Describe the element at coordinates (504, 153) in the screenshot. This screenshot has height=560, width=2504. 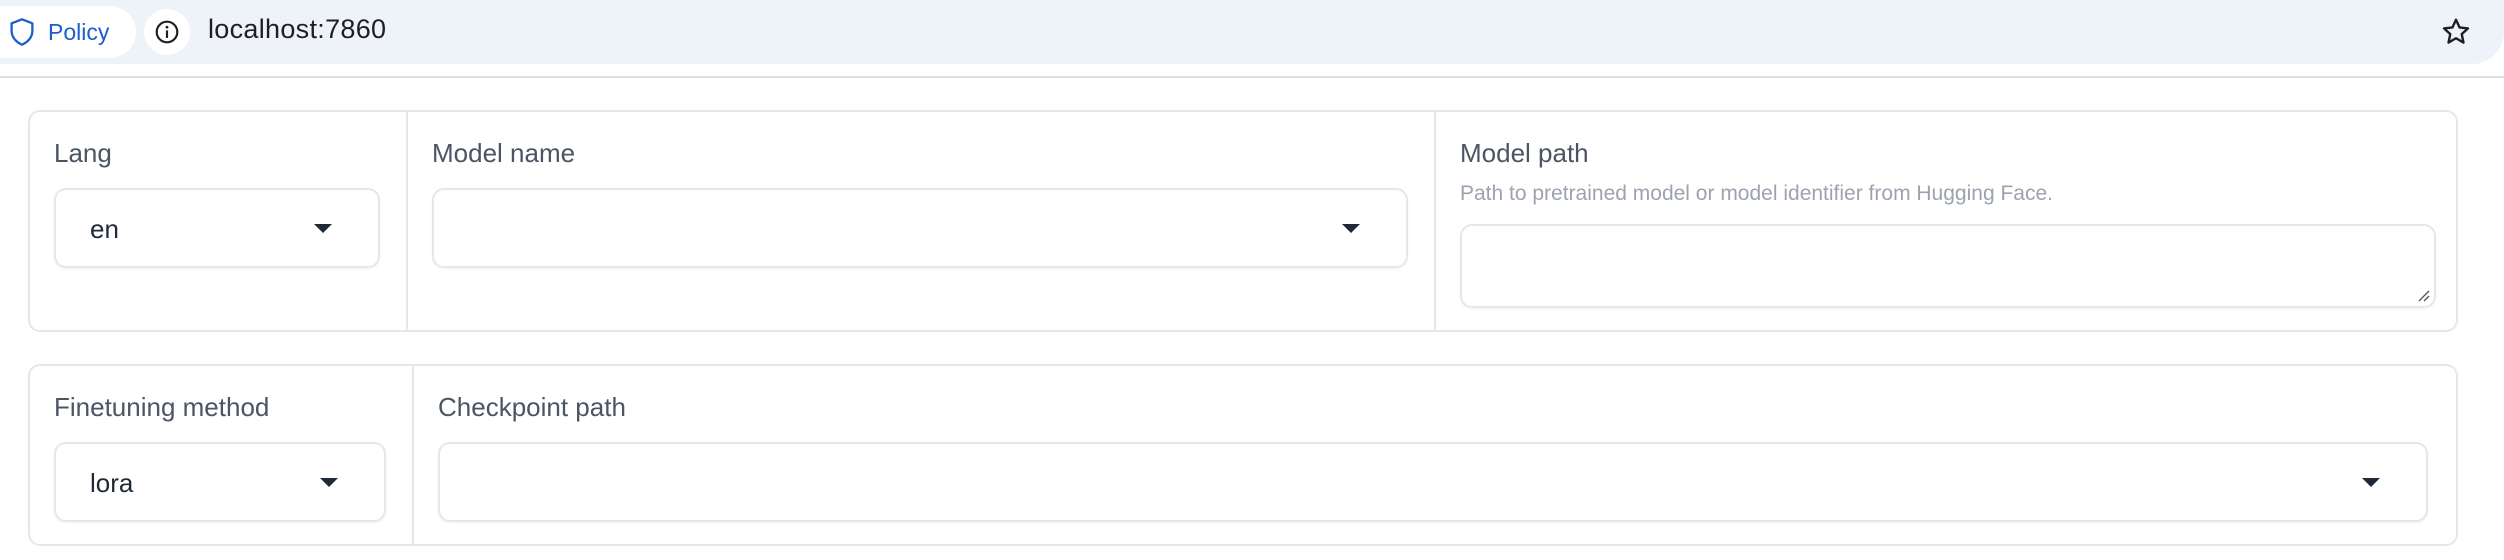
I see `model-name-label: Model name` at that location.